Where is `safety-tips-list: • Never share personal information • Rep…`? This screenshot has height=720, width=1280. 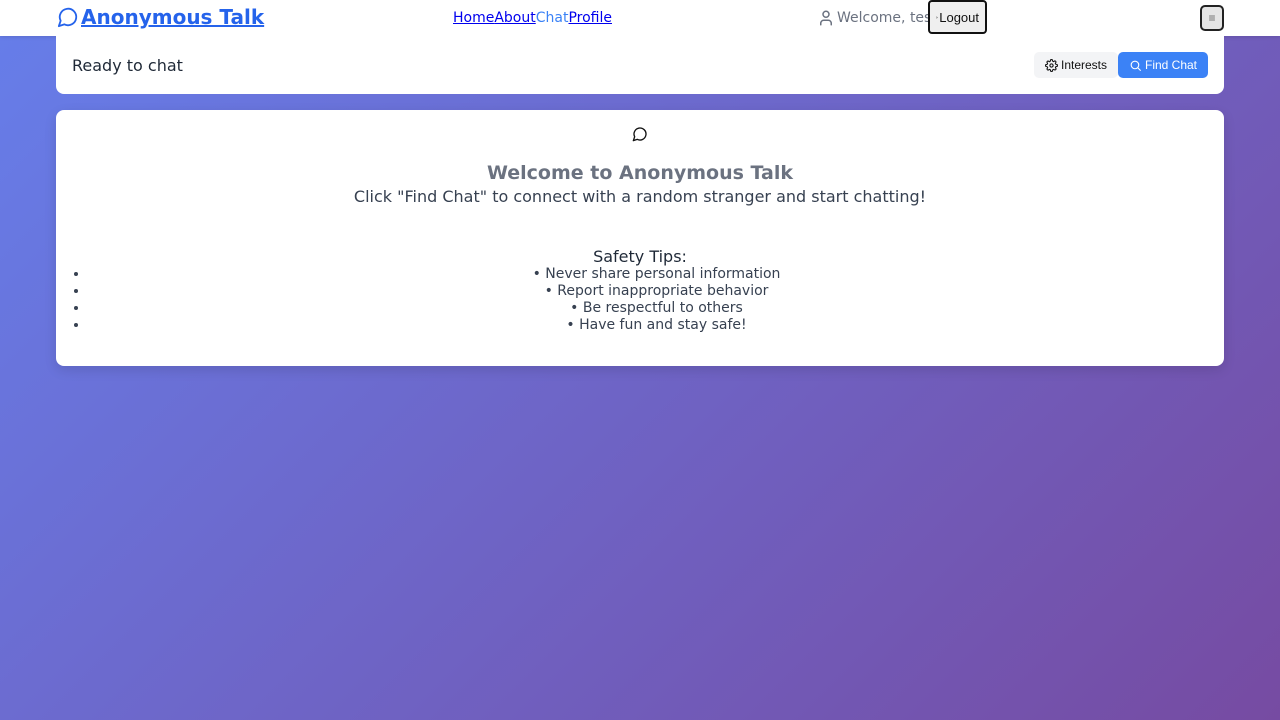
safety-tips-list: • Never share personal information • Rep… is located at coordinates (640, 300).